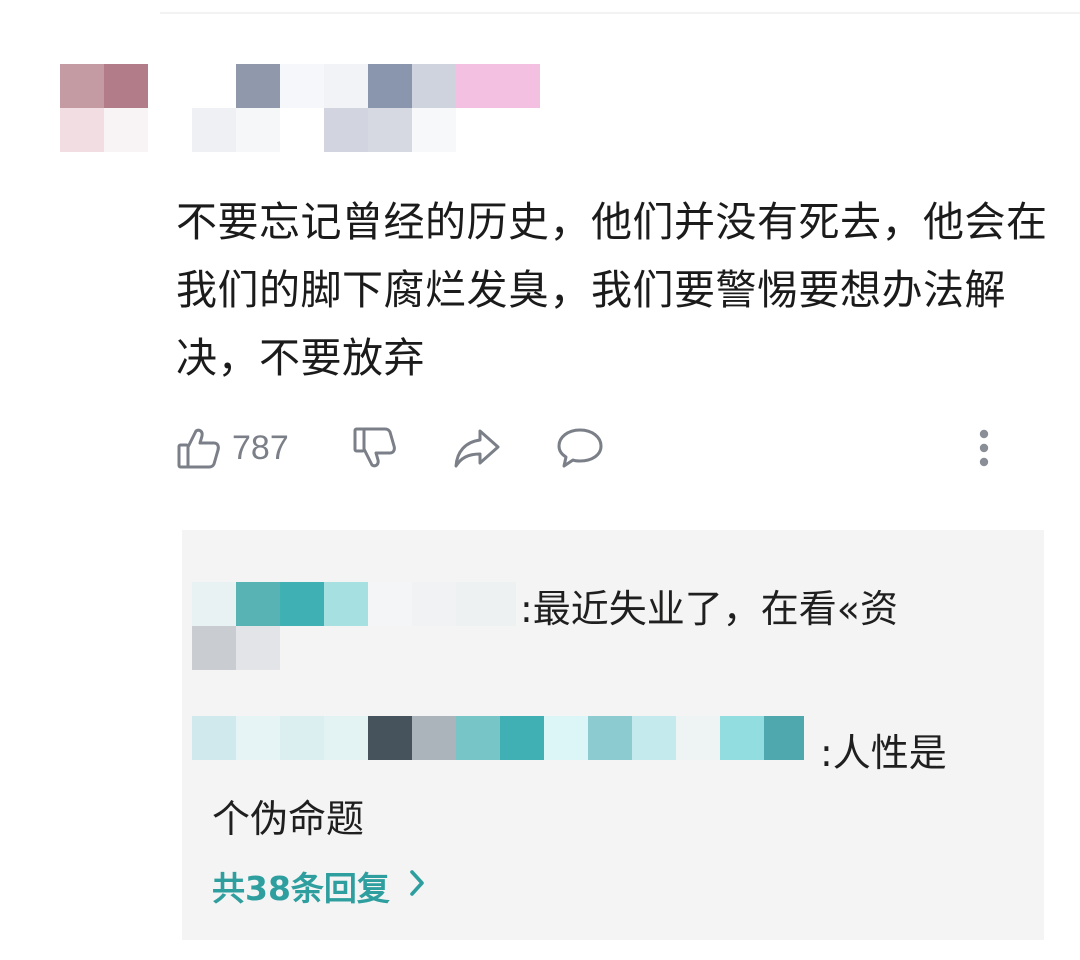  What do you see at coordinates (288, 819) in the screenshot?
I see `reply-text-2b: 个伪命题` at bounding box center [288, 819].